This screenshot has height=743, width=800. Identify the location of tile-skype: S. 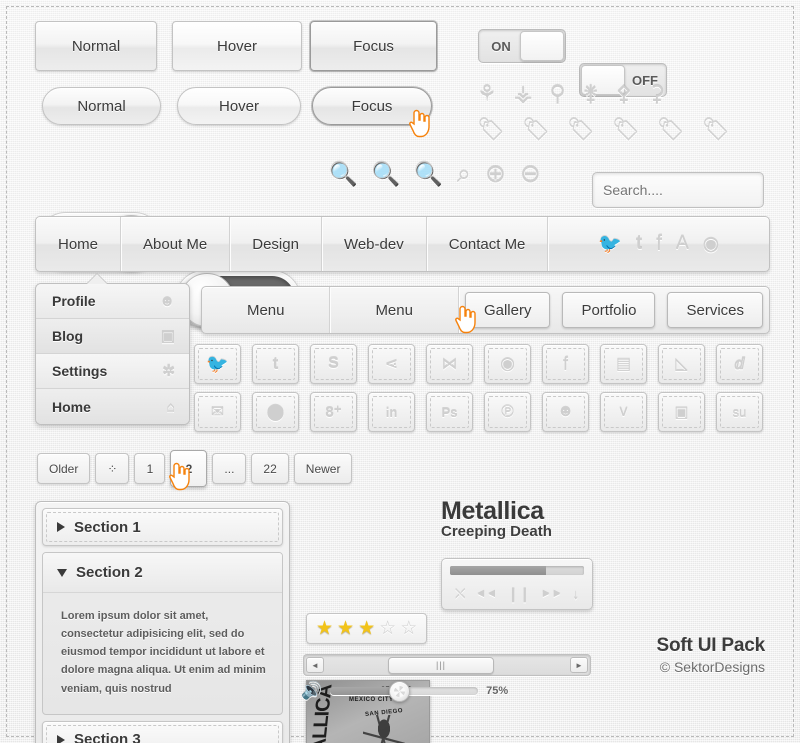
(333, 364).